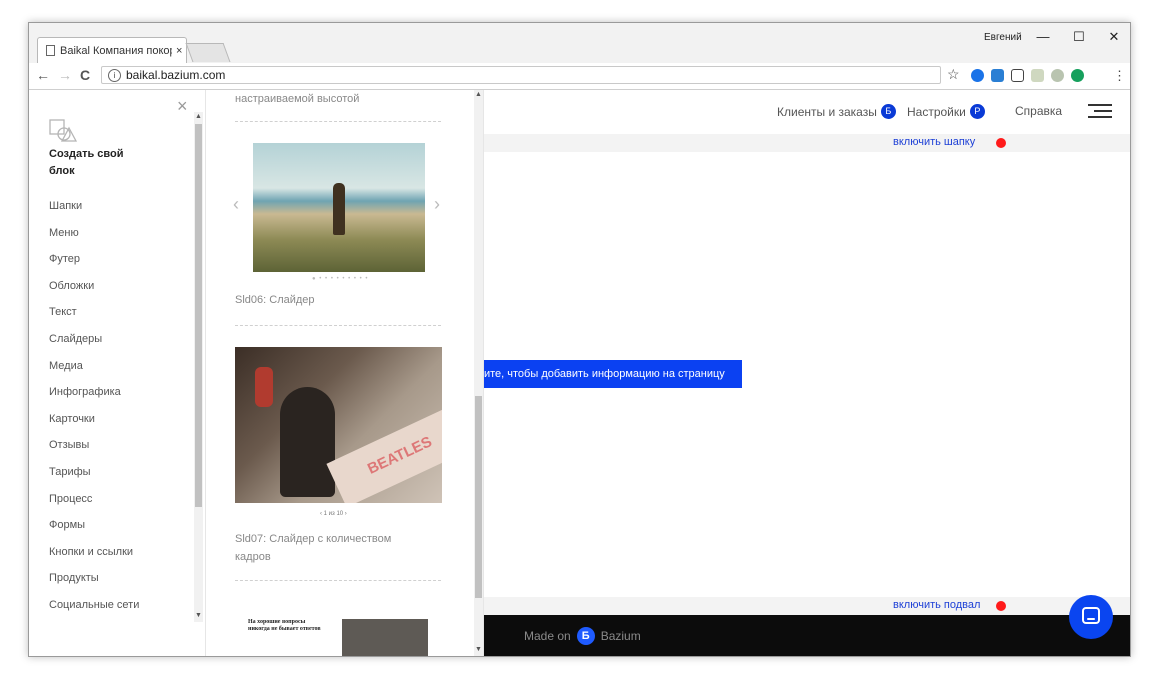 The image size is (1160, 694). What do you see at coordinates (325, 300) in the screenshot?
I see `template-sld06-caption: Sld06: Слайдер` at bounding box center [325, 300].